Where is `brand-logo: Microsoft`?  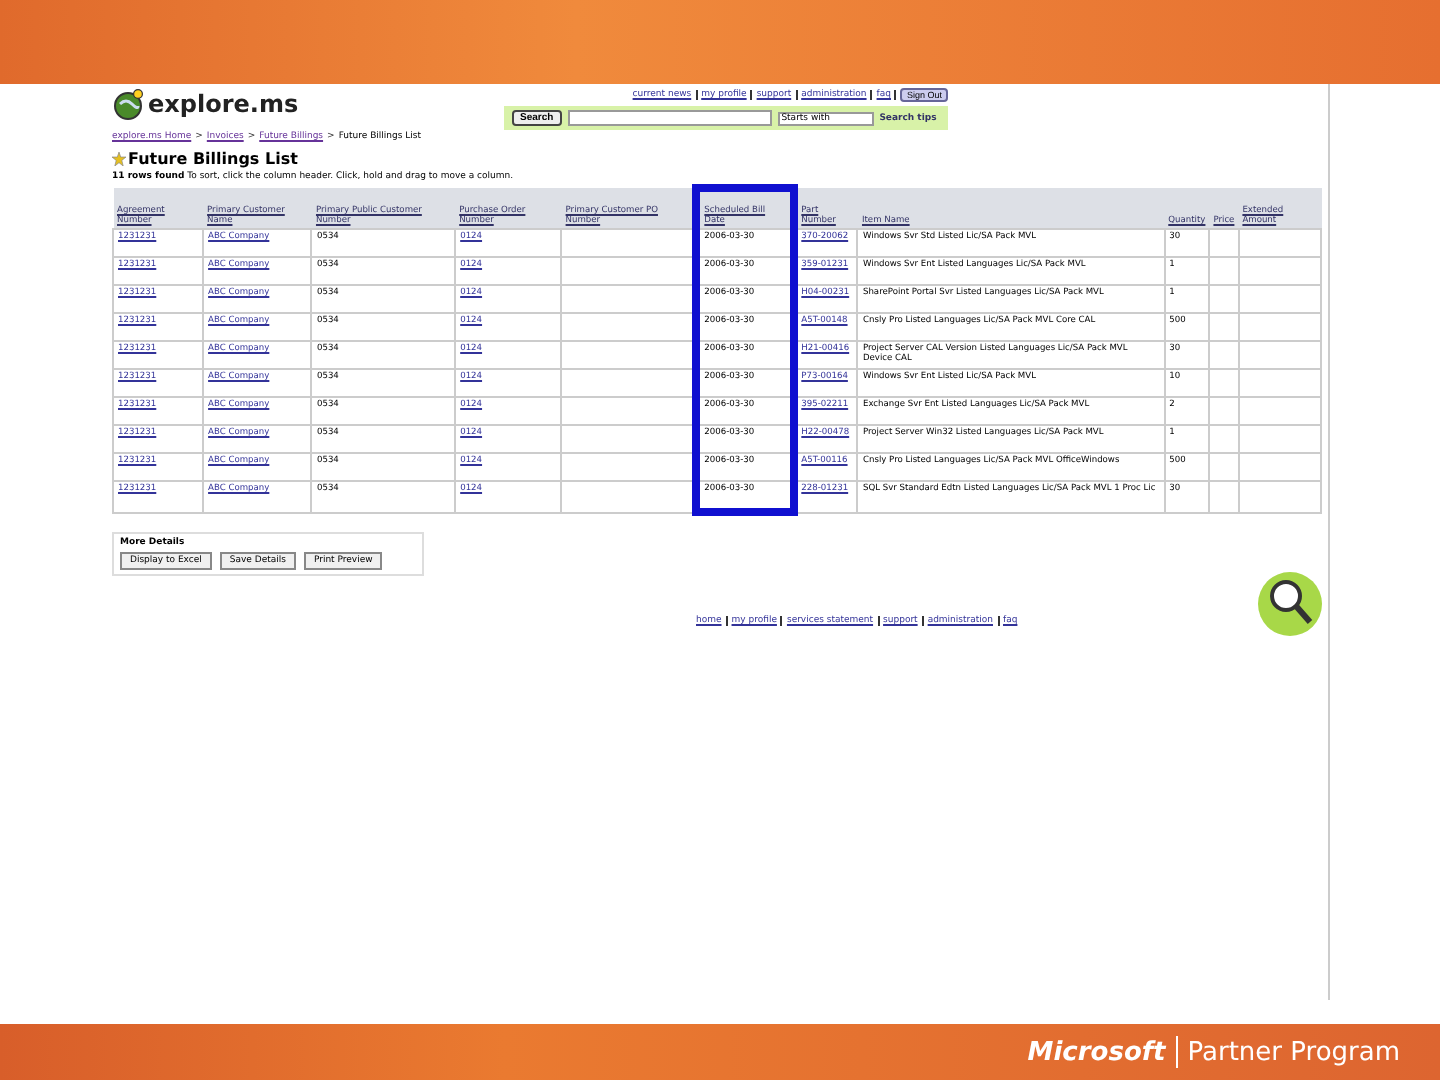 brand-logo: Microsoft is located at coordinates (1096, 1052).